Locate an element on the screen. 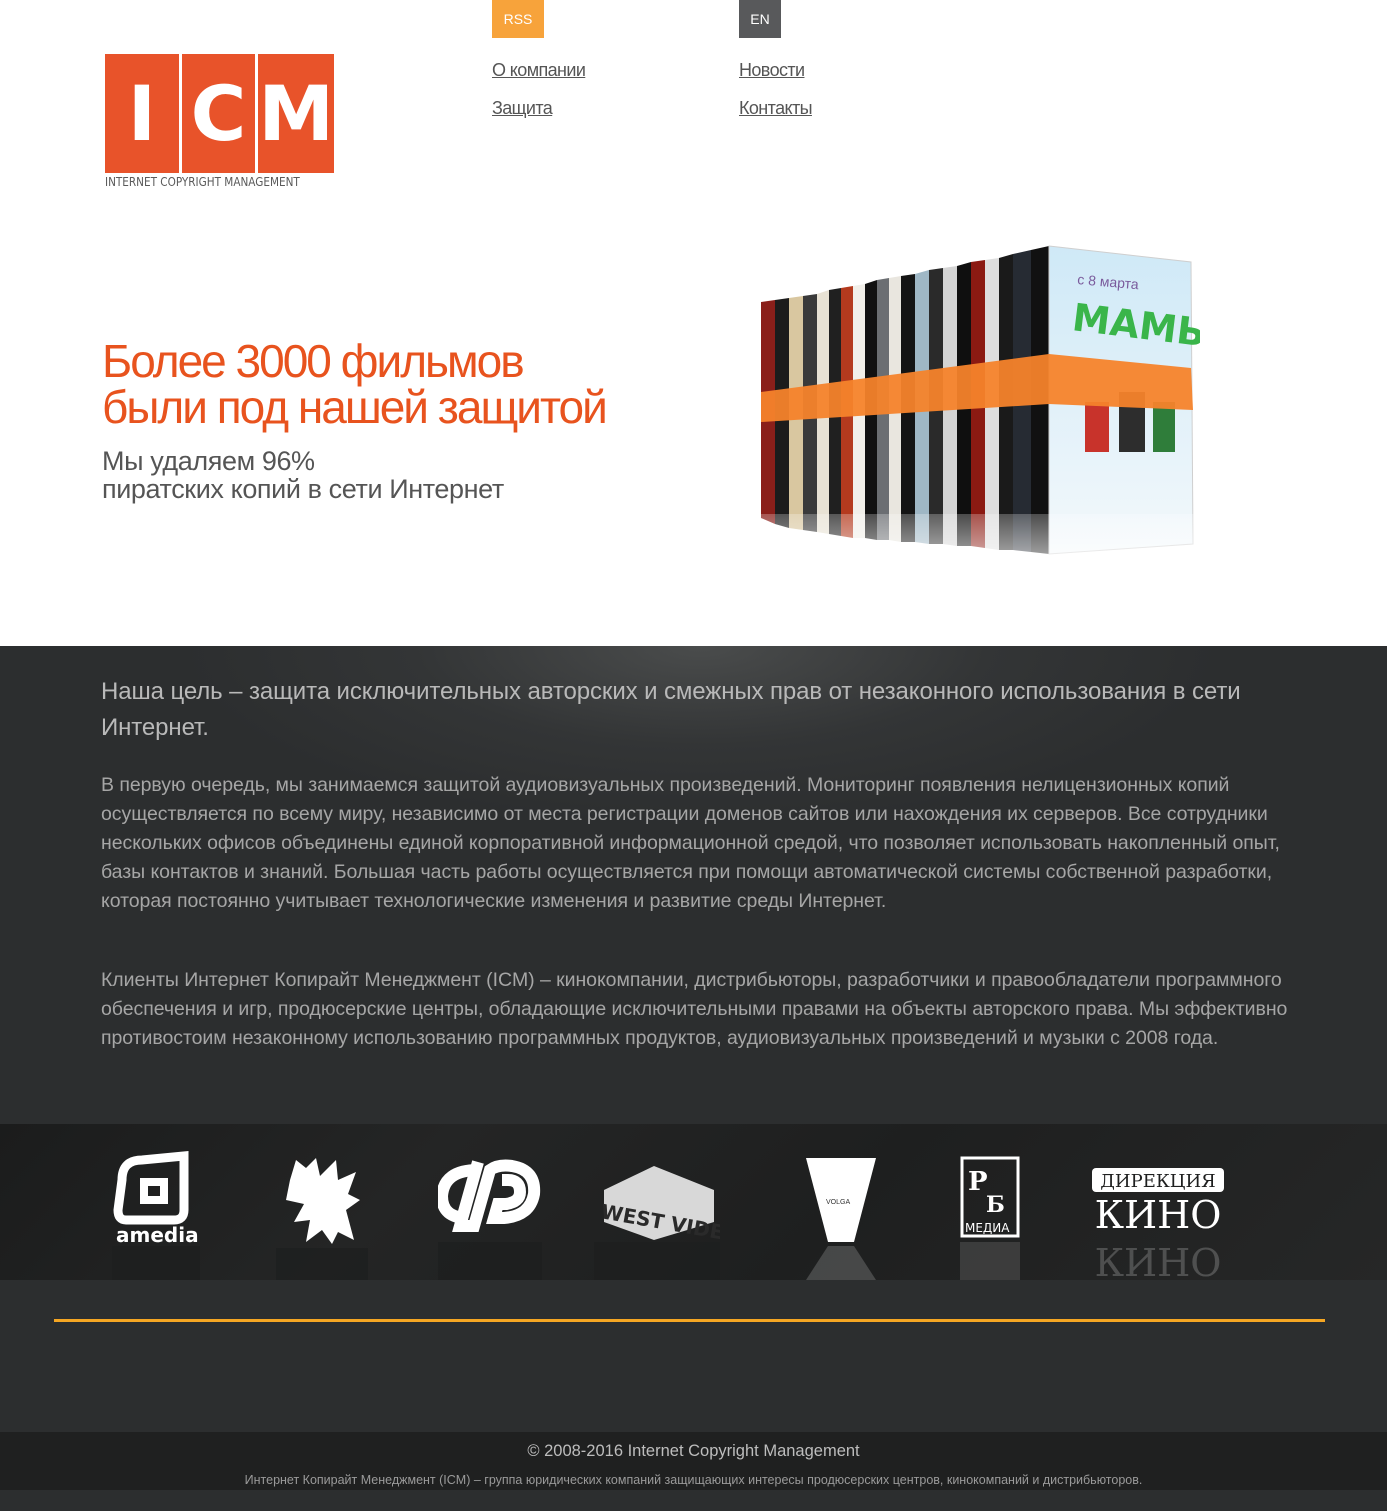 The height and width of the screenshot is (1511, 1387). direkciya-bottom-text: КИНО is located at coordinates (1158, 1215).